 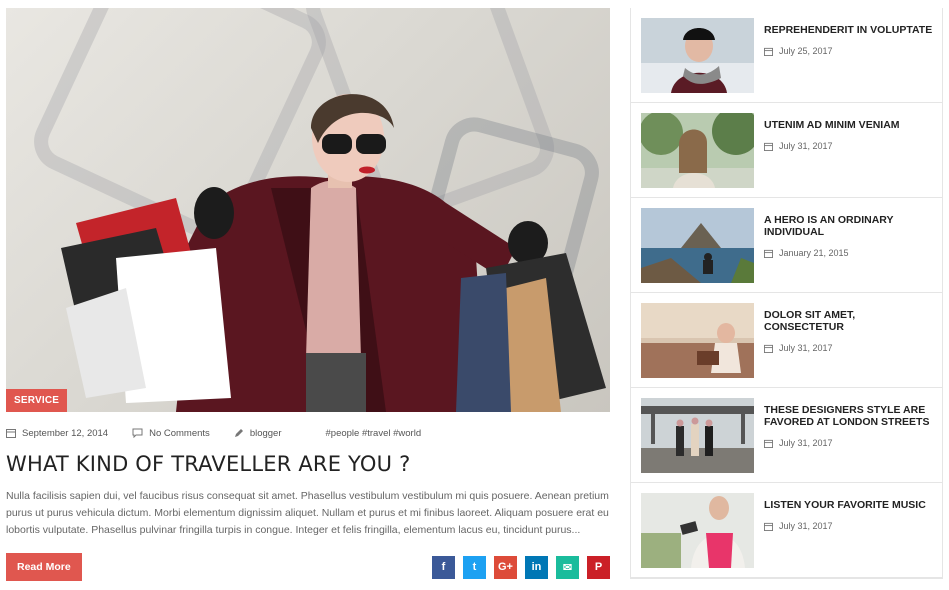 What do you see at coordinates (137, 433) in the screenshot?
I see `comment-icon` at bounding box center [137, 433].